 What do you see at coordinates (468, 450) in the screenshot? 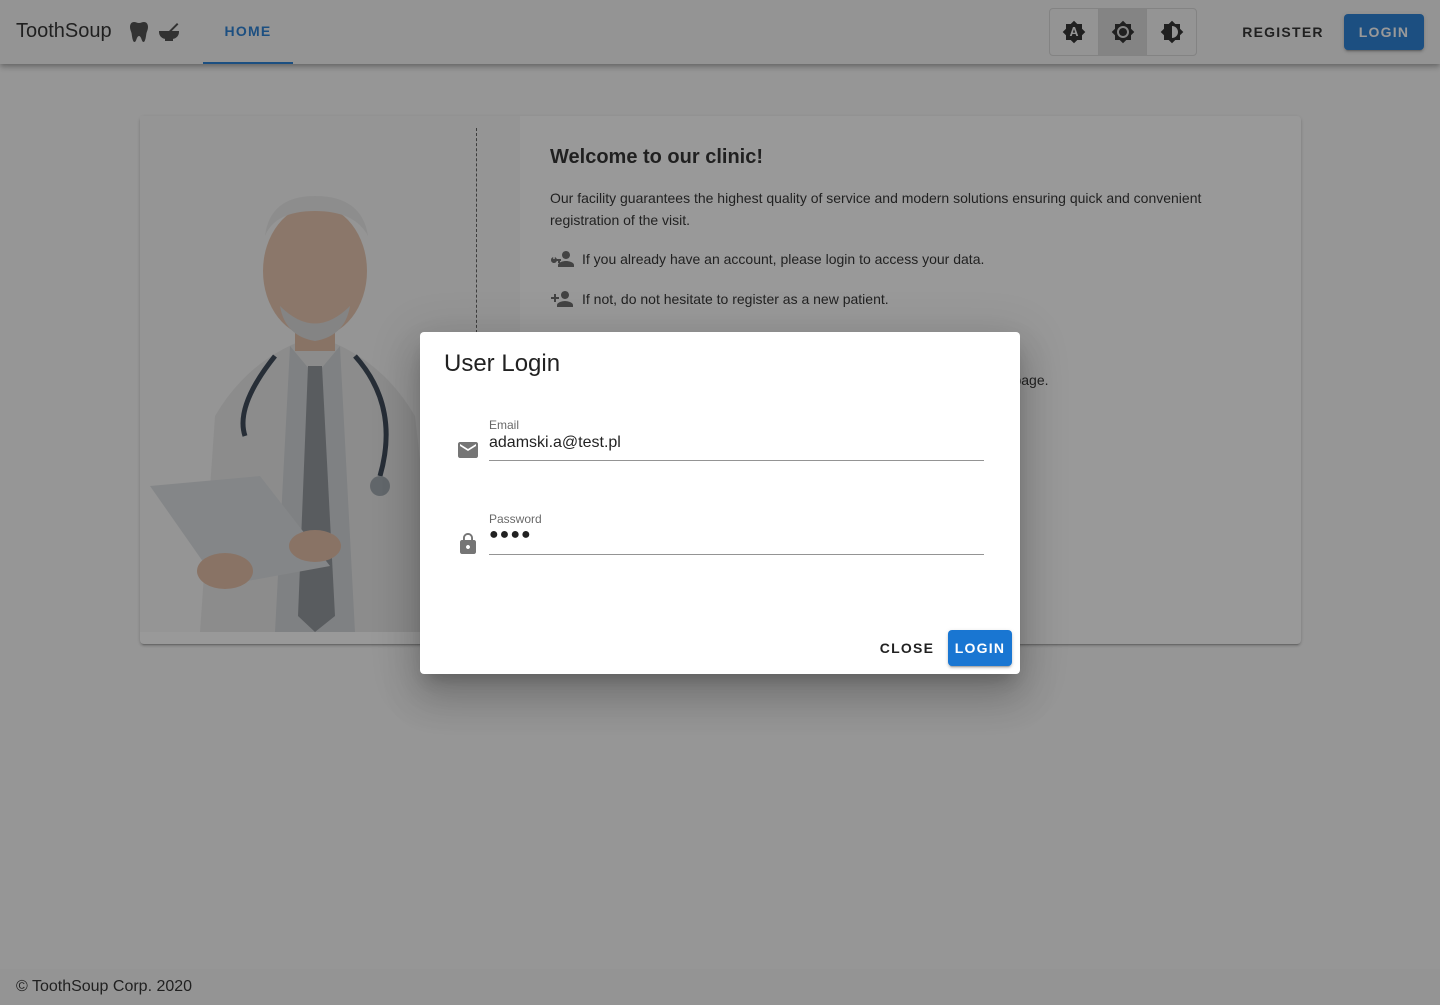
I see `email-icon` at bounding box center [468, 450].